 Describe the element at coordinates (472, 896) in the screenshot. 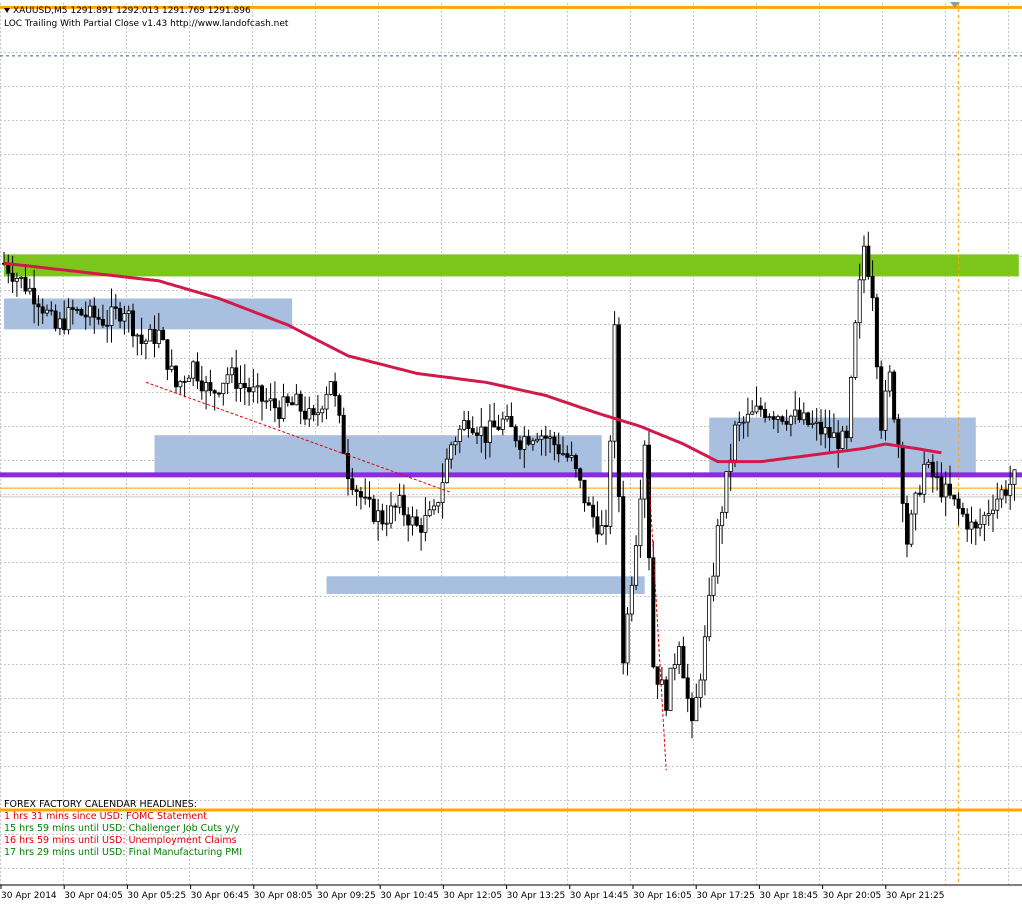

I see `x-axis-tick-label: 30 Apr 12:05` at that location.